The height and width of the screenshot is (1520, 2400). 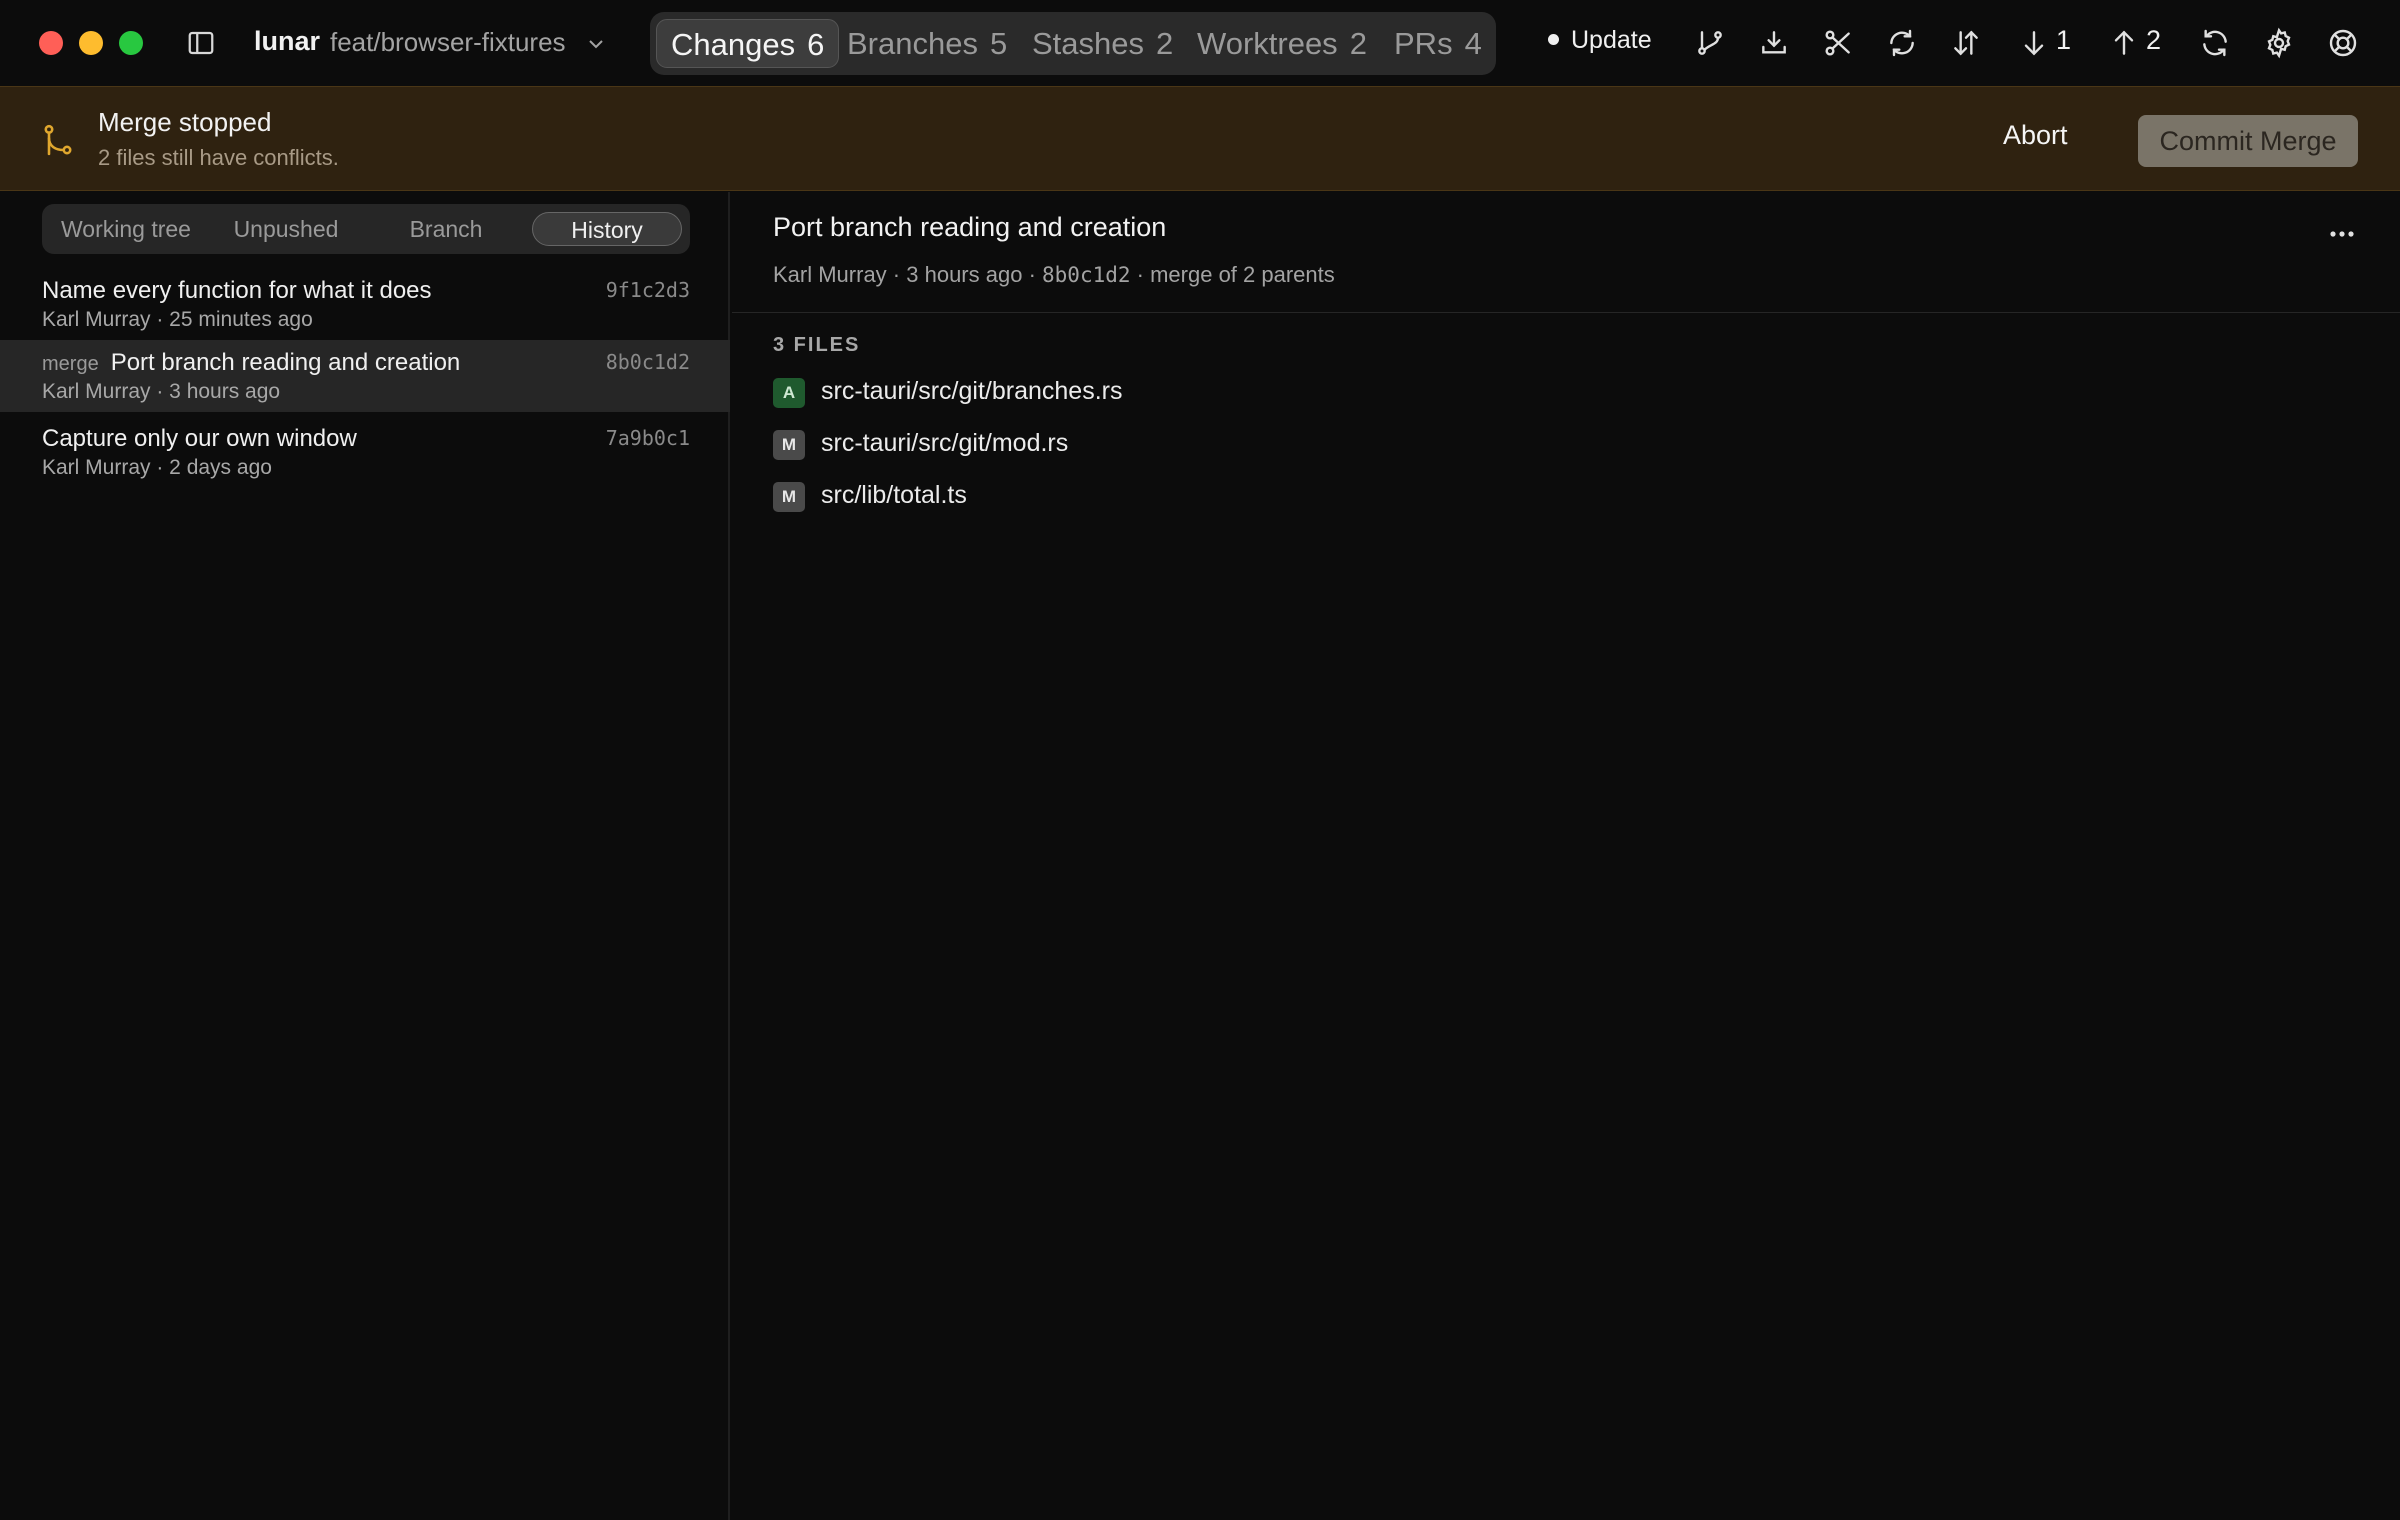 I want to click on tab-worktrees: Worktrees 2, so click(x=1282, y=43).